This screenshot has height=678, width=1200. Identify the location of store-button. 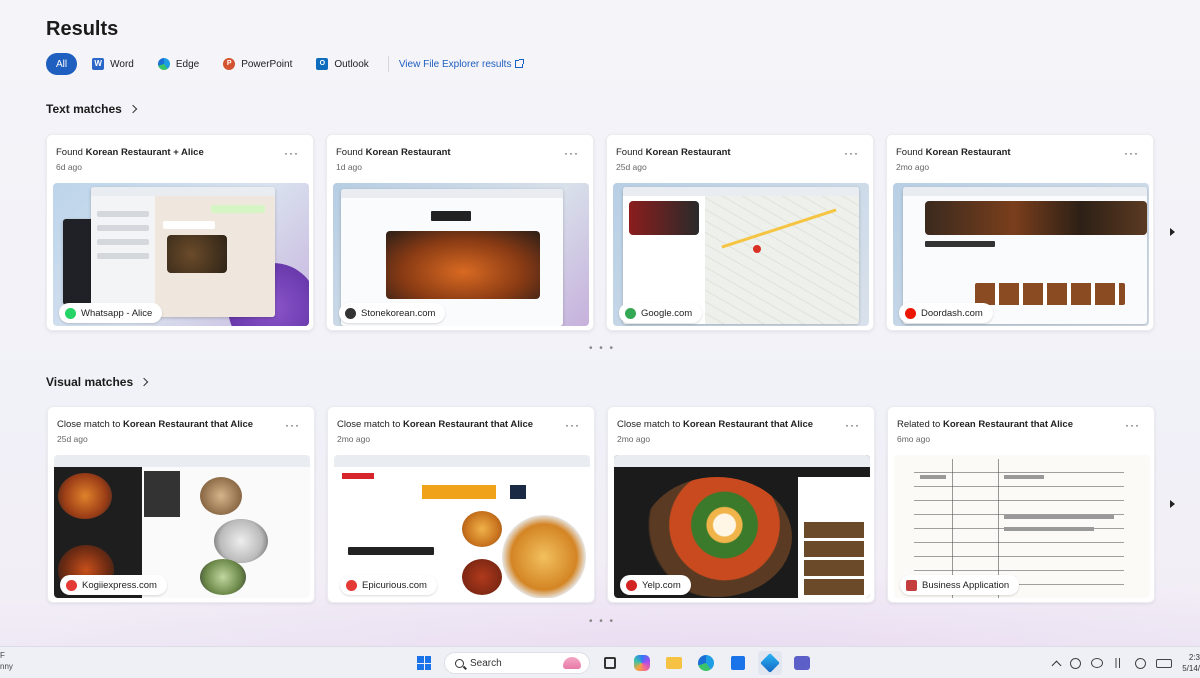
(738, 663).